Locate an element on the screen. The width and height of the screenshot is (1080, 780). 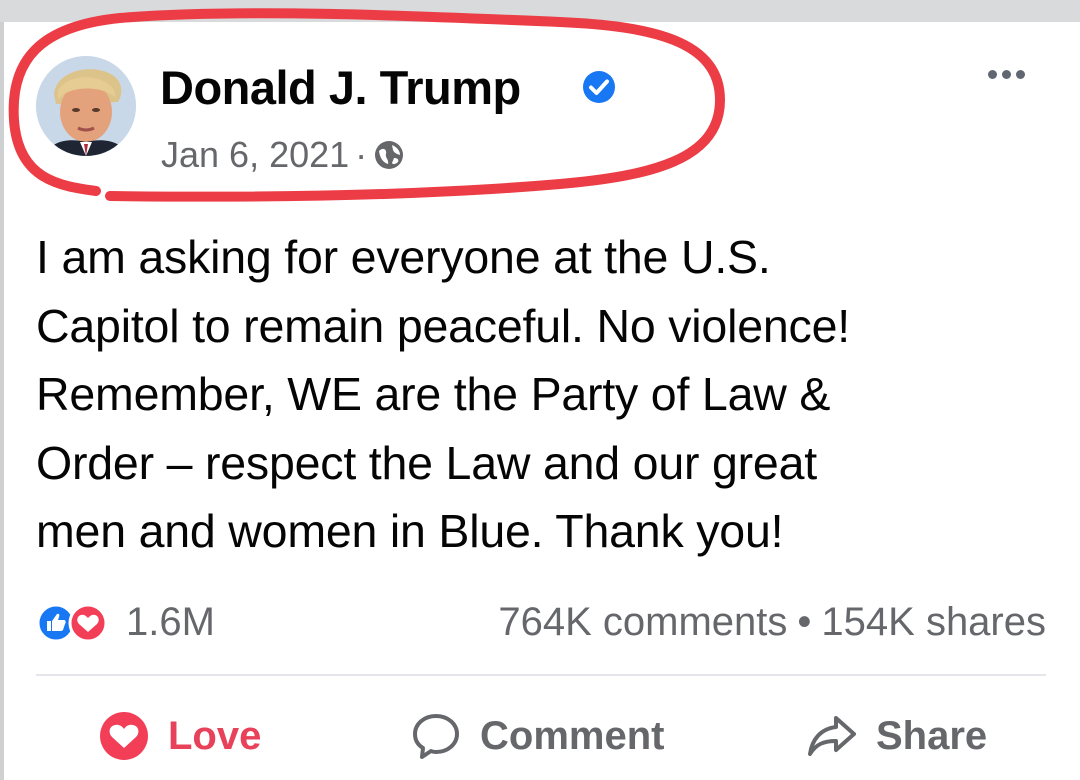
globe-icon is located at coordinates (389, 155).